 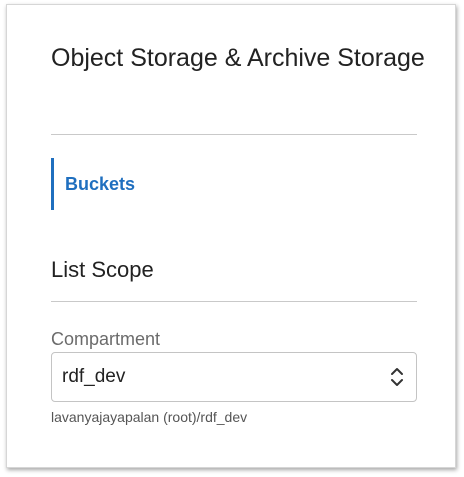 What do you see at coordinates (102, 269) in the screenshot?
I see `list-scope-title: List Scope` at bounding box center [102, 269].